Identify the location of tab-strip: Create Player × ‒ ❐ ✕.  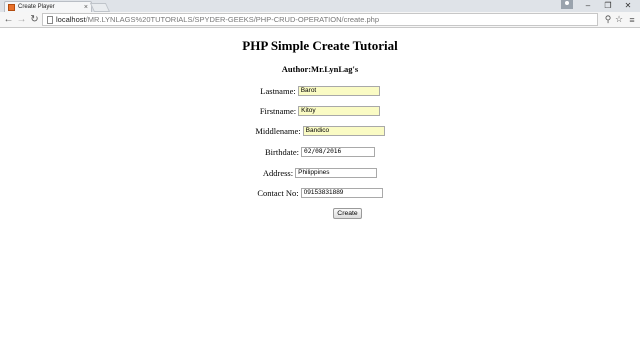
(320, 6).